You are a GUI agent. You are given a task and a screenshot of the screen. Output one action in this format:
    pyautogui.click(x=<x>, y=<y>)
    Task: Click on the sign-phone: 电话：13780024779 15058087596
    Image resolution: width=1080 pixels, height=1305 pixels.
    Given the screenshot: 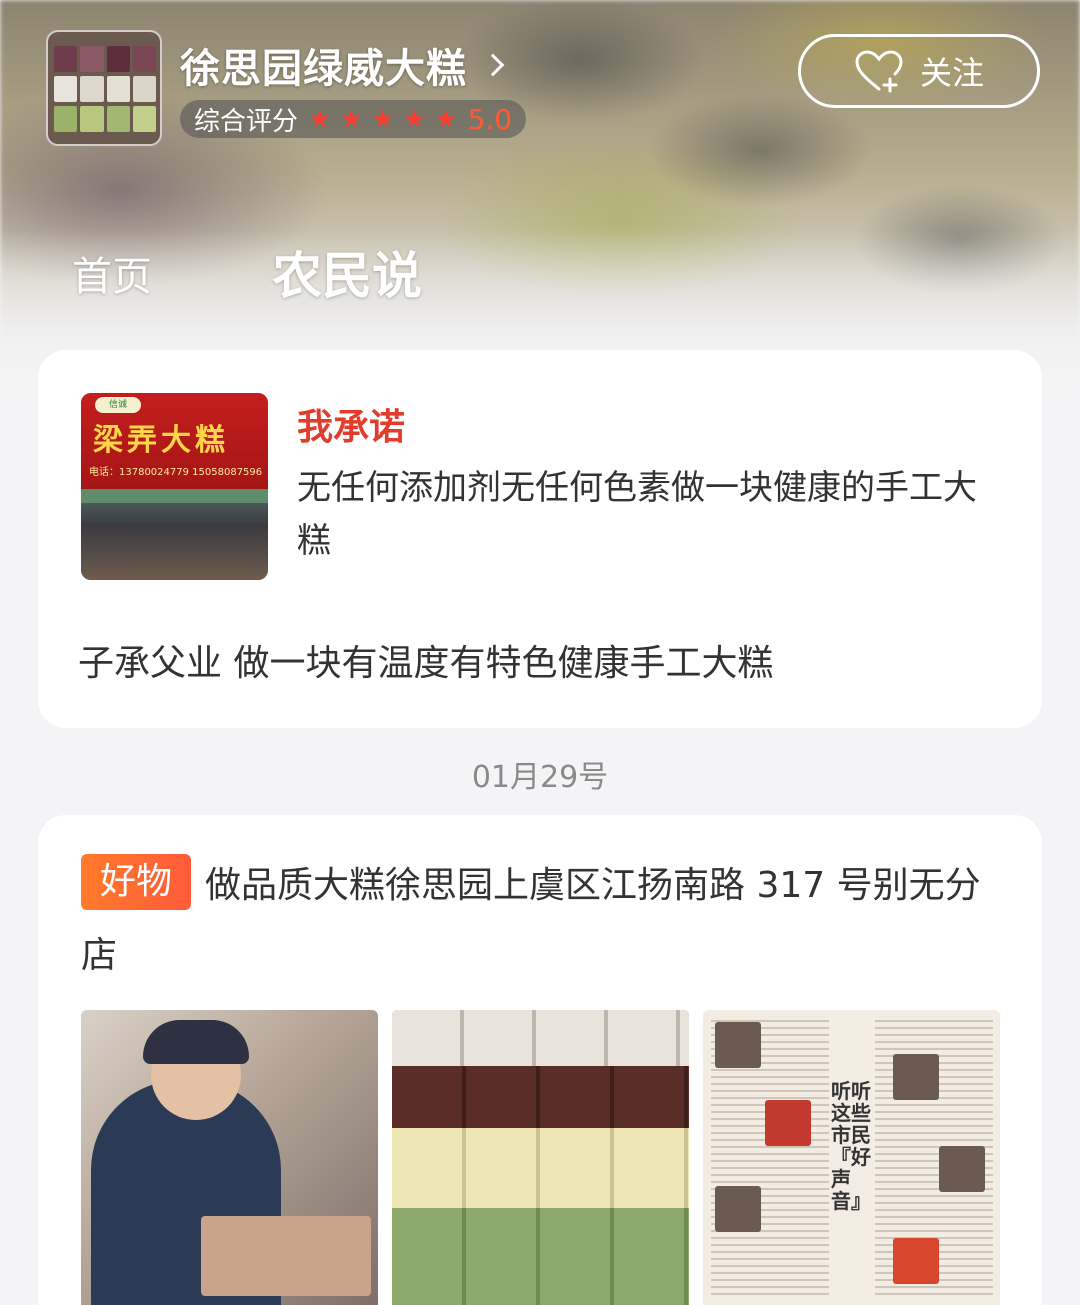 What is the action you would take?
    pyautogui.click(x=176, y=472)
    